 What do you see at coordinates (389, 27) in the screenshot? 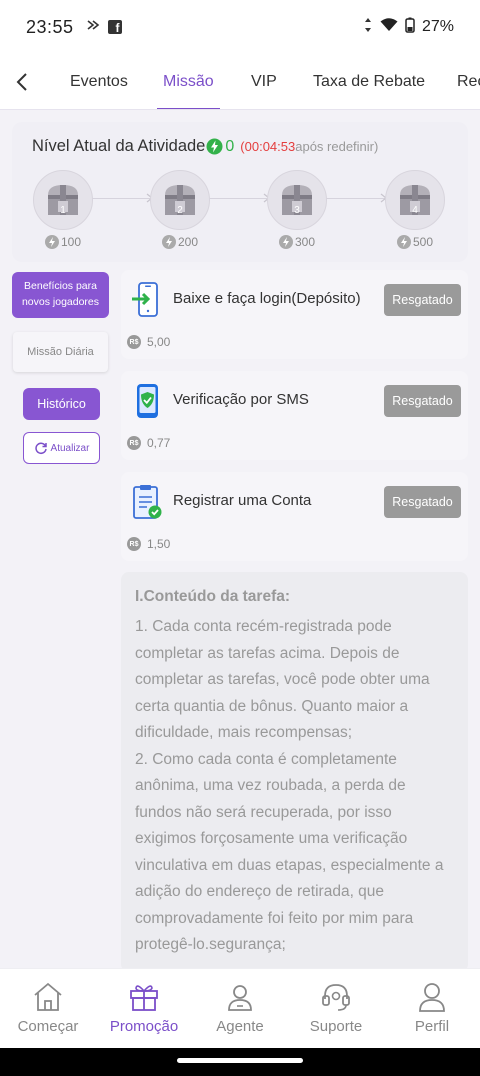
I see `wifi-icon` at bounding box center [389, 27].